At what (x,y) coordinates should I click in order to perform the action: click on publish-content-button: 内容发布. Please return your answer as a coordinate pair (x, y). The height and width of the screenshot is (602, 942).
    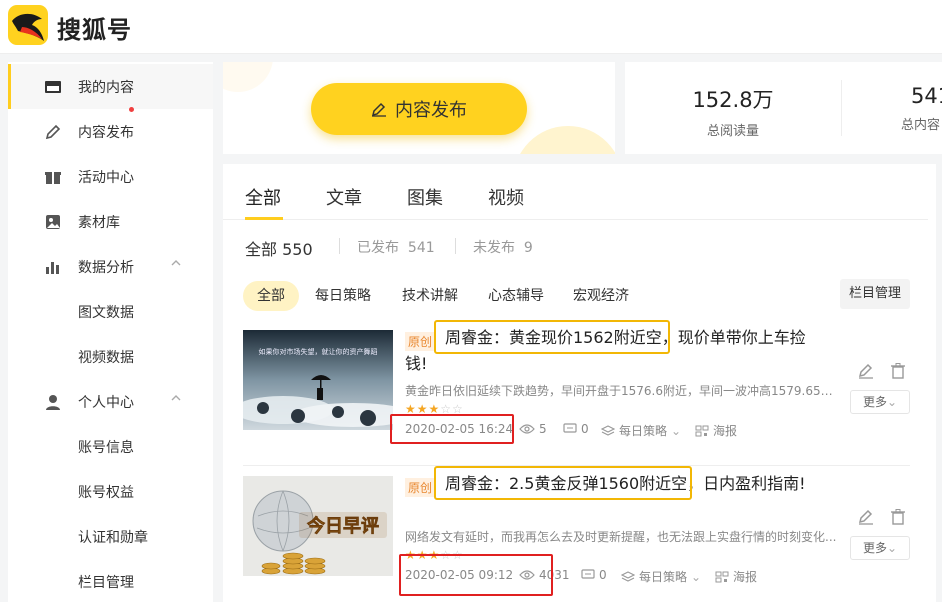
    Looking at the image, I should click on (419, 109).